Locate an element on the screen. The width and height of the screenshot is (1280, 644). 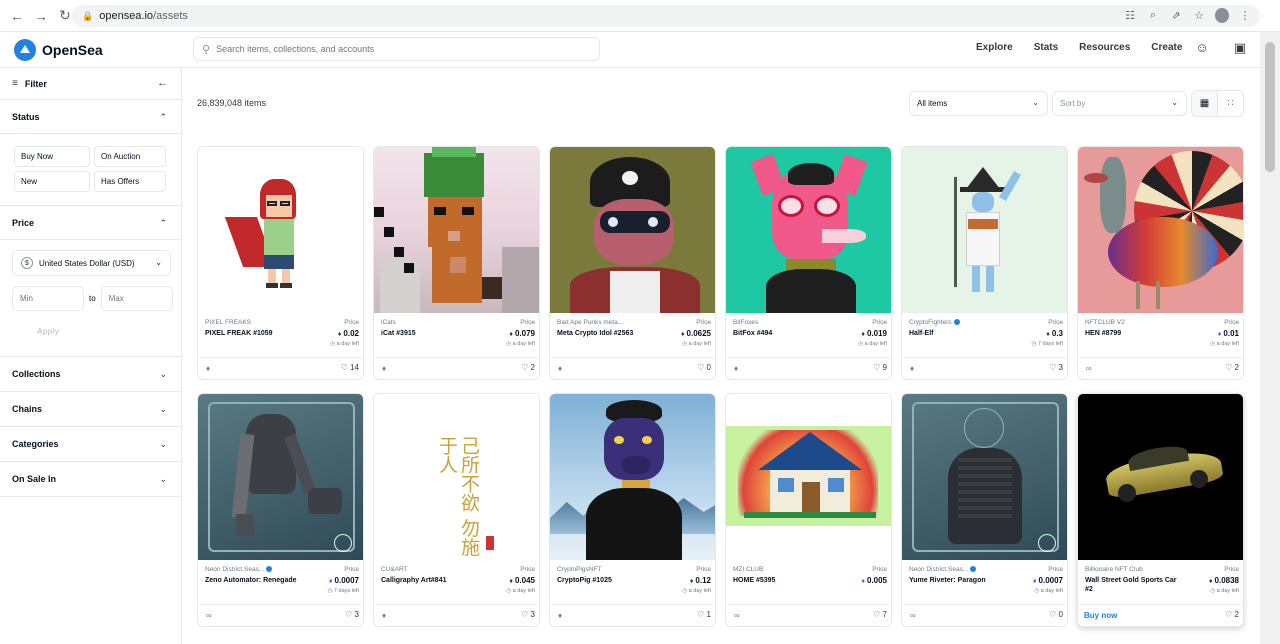
zoom-icon: ⌕ is located at coordinates (1153, 15).